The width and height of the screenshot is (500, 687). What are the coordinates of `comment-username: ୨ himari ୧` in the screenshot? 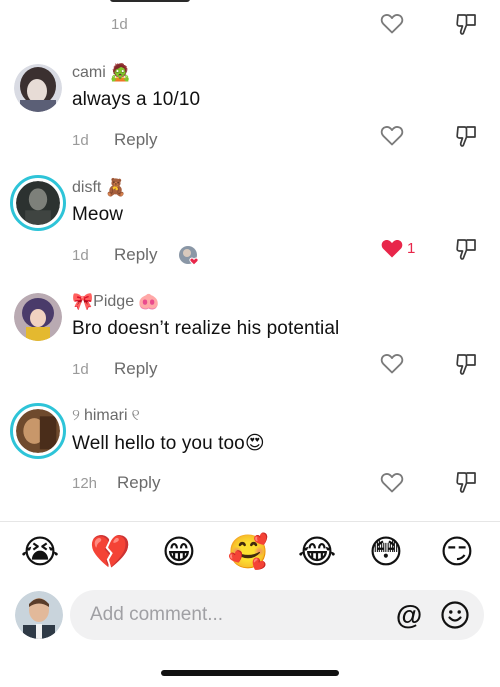 It's located at (106, 416).